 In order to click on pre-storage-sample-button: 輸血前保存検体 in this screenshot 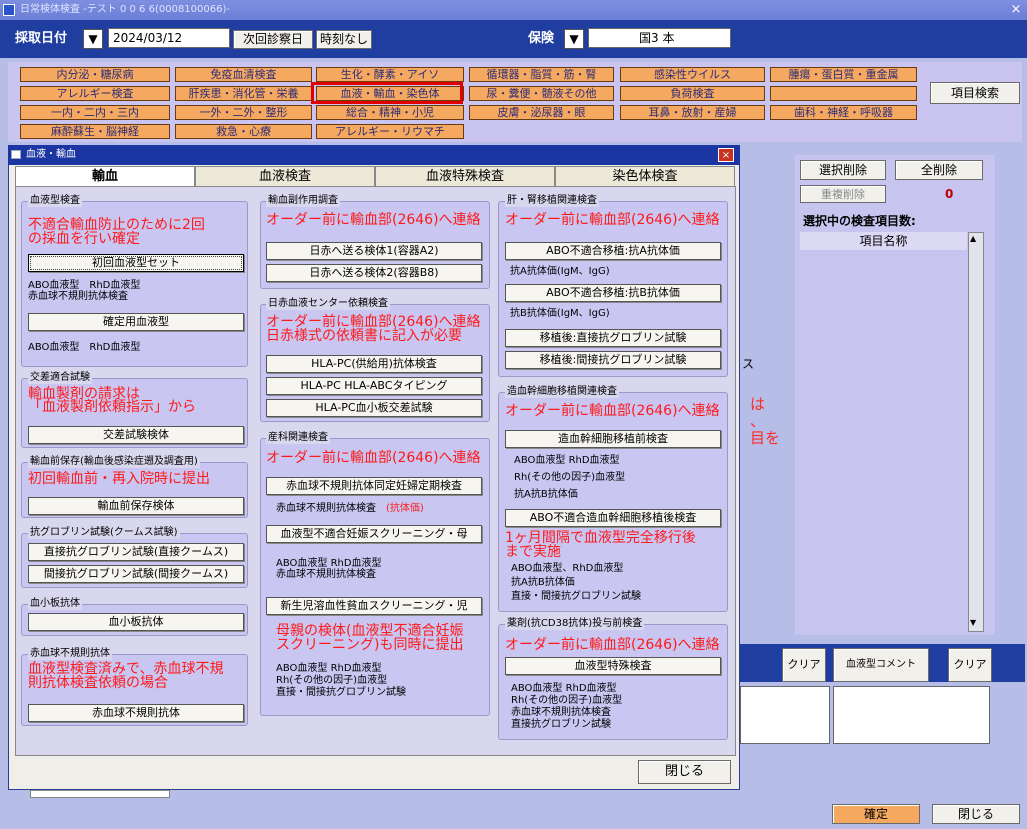, I will do `click(136, 506)`.